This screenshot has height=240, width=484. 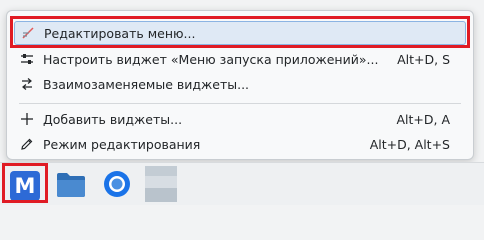 What do you see at coordinates (423, 119) in the screenshot?
I see `menu-item-shortcut: Alt+D, A` at bounding box center [423, 119].